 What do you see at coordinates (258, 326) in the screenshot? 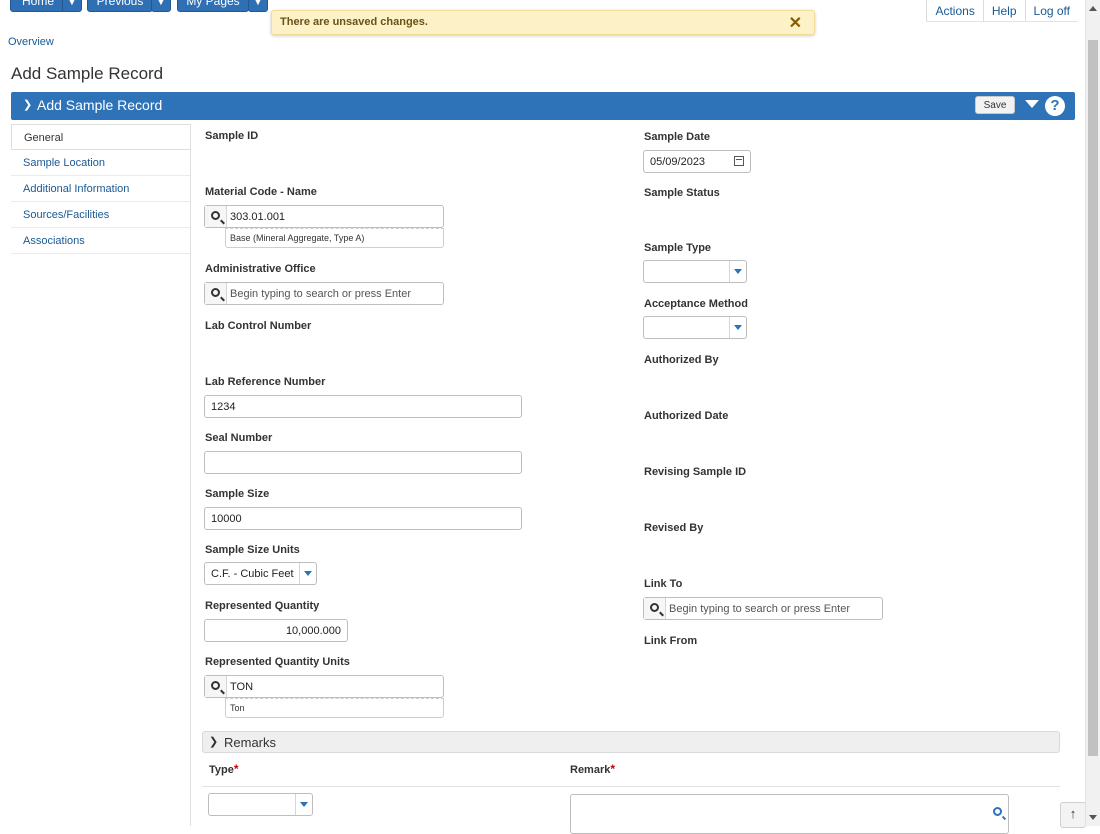
I see `lab-control-number-label: Lab Control Number` at bounding box center [258, 326].